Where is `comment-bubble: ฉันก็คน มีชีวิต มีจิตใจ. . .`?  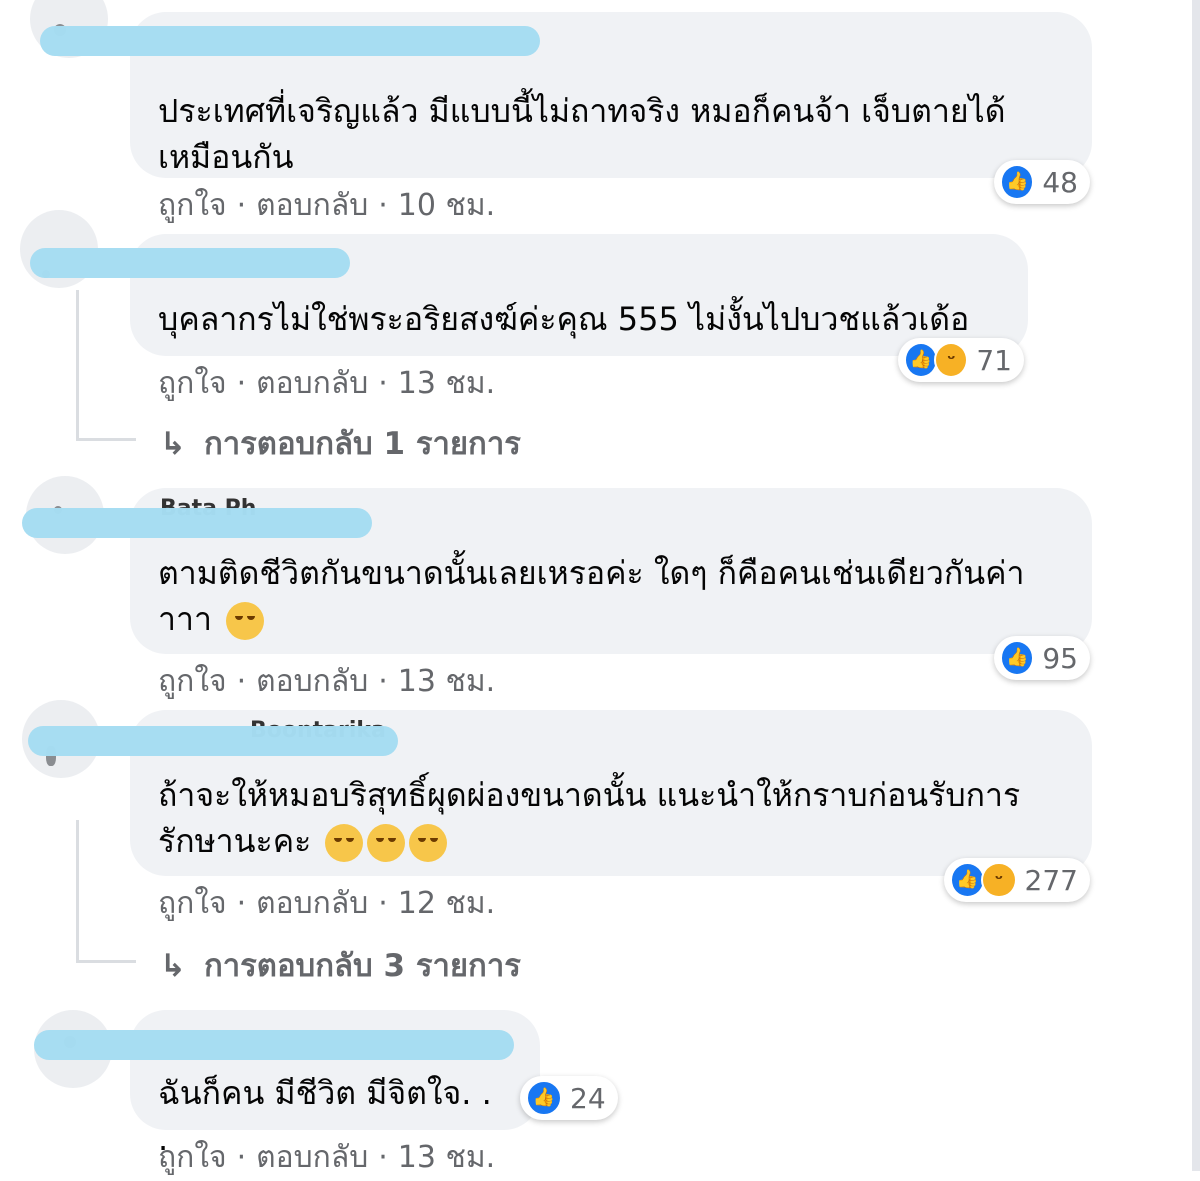
comment-bubble: ฉันก็คน มีชีวิต มีจิตใจ. . . is located at coordinates (335, 1084).